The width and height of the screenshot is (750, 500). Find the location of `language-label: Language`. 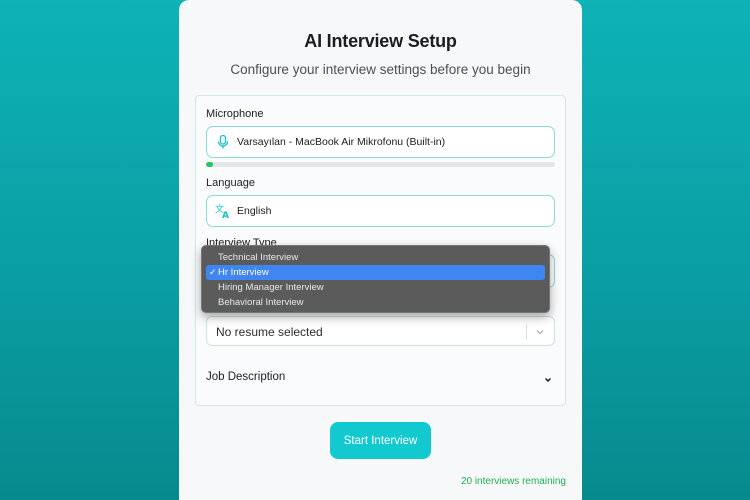

language-label: Language is located at coordinates (230, 183).